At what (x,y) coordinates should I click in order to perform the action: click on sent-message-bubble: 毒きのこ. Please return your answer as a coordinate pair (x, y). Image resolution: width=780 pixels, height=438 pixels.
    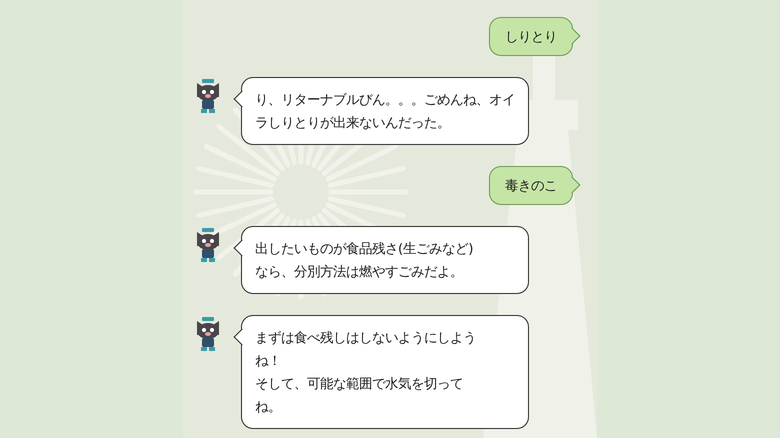
    Looking at the image, I should click on (535, 185).